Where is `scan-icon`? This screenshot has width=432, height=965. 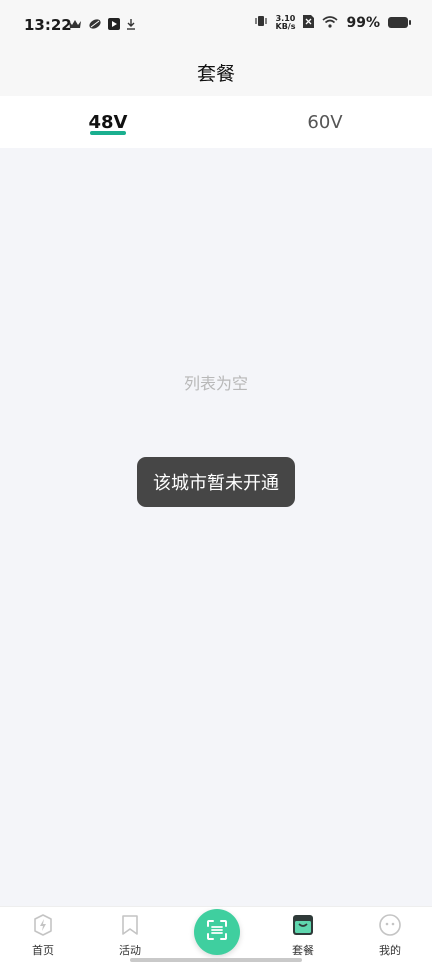
scan-icon is located at coordinates (217, 932).